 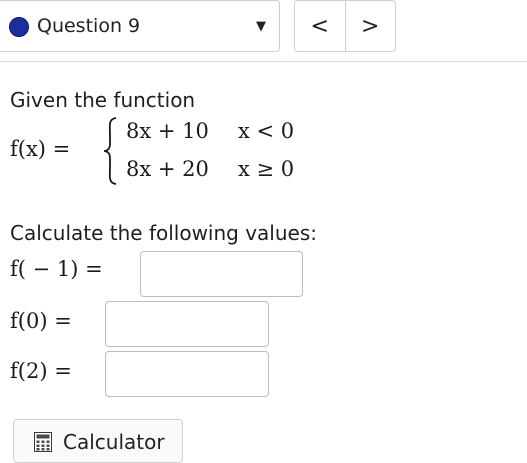 I want to click on calculator-icon, so click(x=43, y=442).